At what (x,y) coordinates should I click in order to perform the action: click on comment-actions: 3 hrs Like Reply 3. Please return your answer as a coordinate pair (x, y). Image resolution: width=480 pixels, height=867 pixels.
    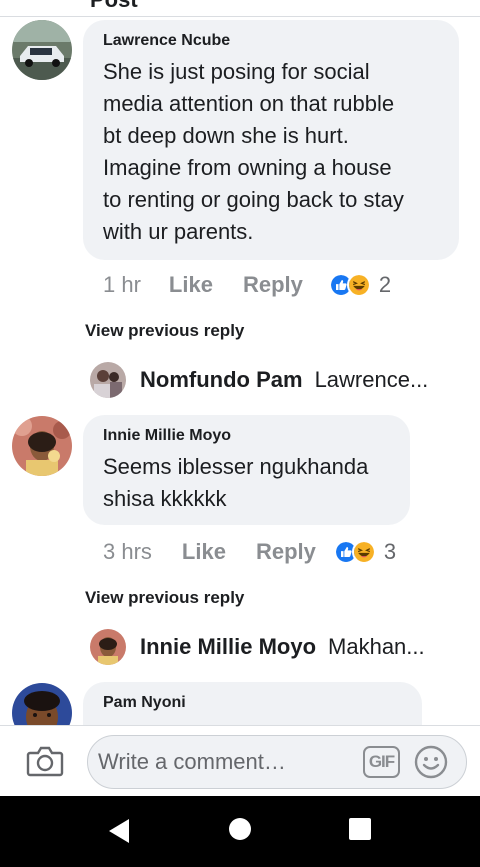
    Looking at the image, I should click on (249, 552).